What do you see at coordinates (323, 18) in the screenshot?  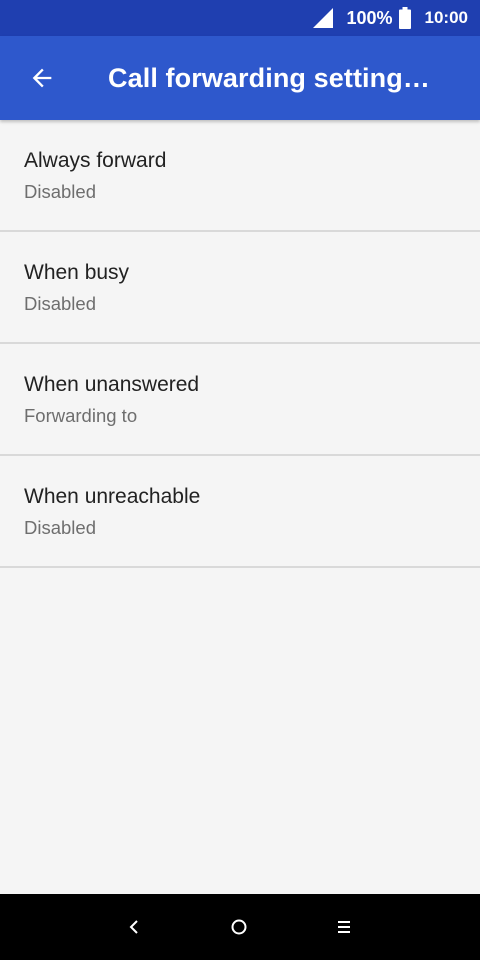 I see `signal-icon` at bounding box center [323, 18].